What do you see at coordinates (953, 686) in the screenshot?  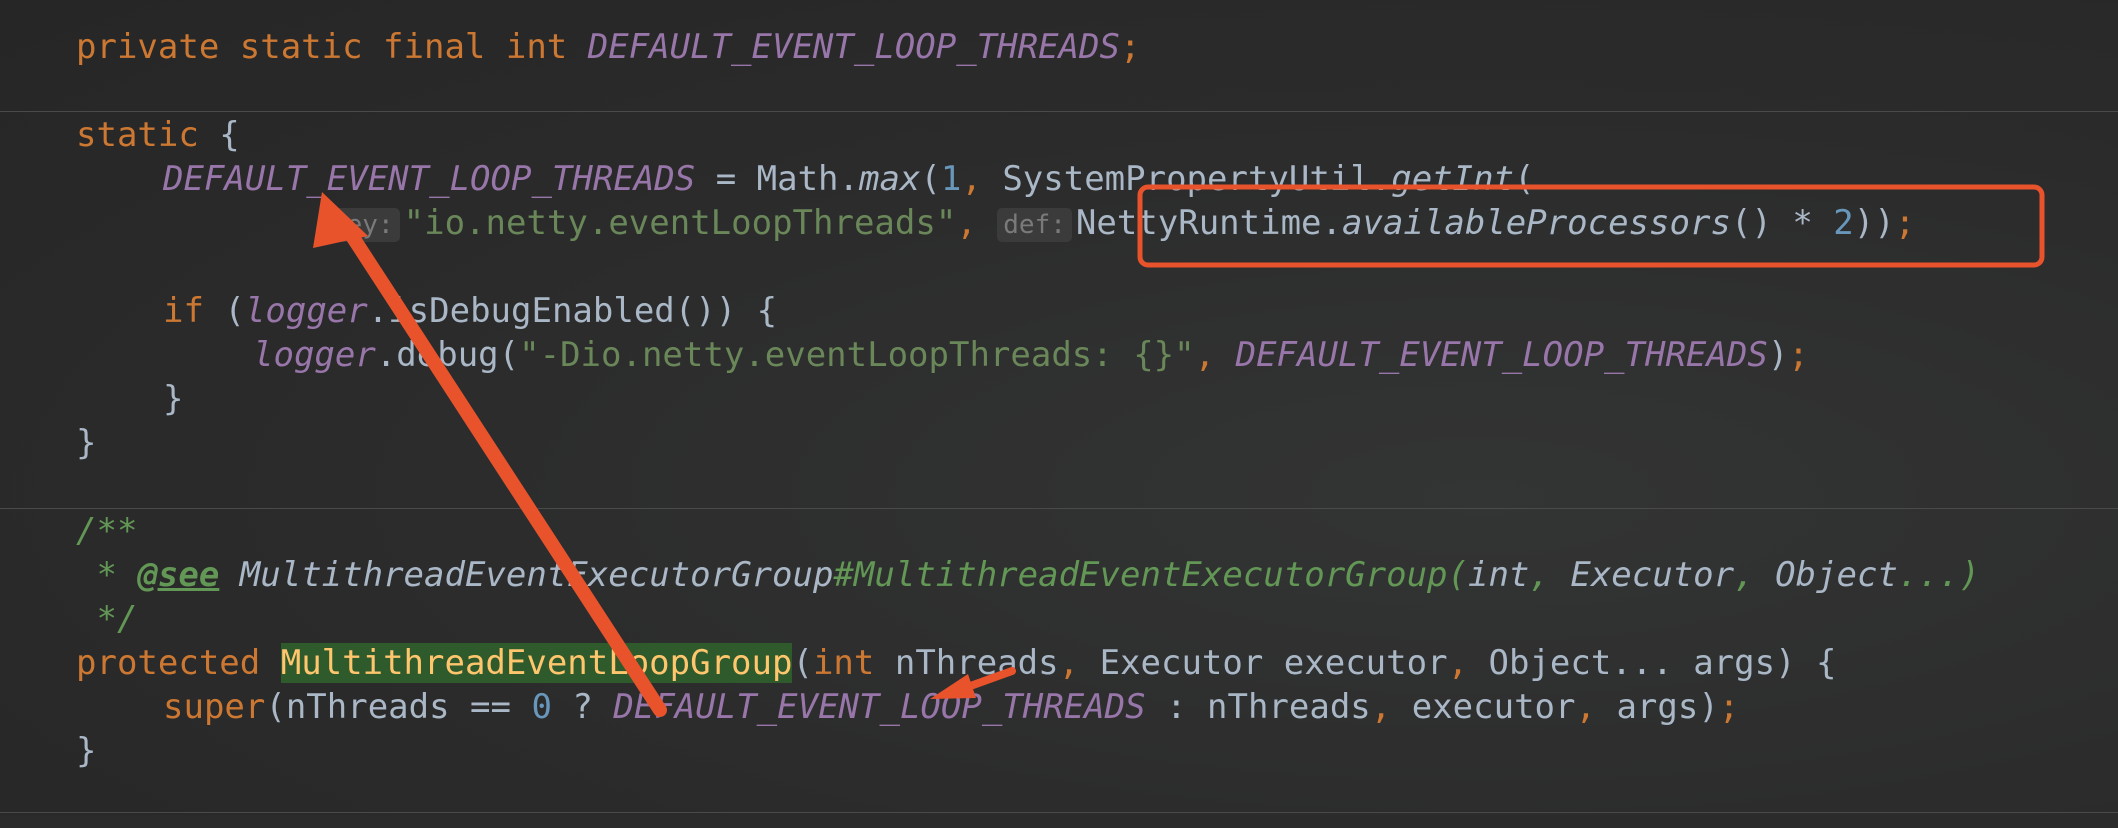 I see `short-arrow-head` at bounding box center [953, 686].